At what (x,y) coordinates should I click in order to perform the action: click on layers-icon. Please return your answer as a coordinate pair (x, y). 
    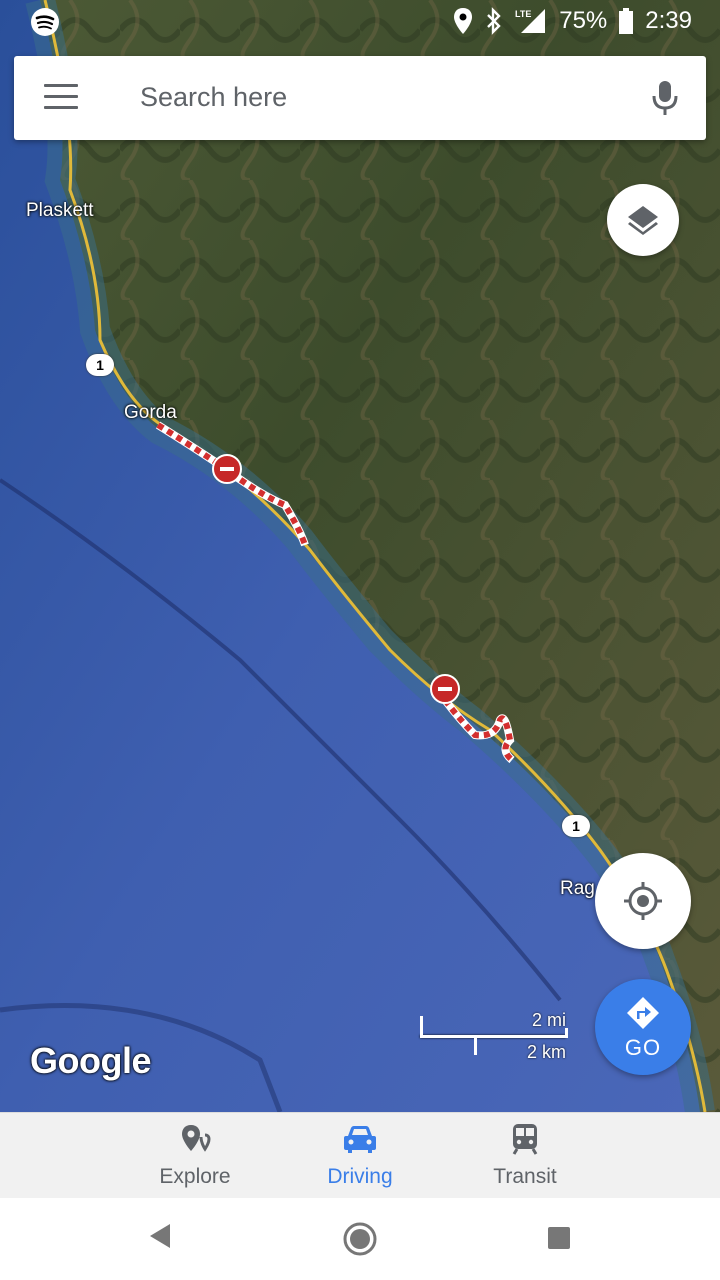
    Looking at the image, I should click on (643, 220).